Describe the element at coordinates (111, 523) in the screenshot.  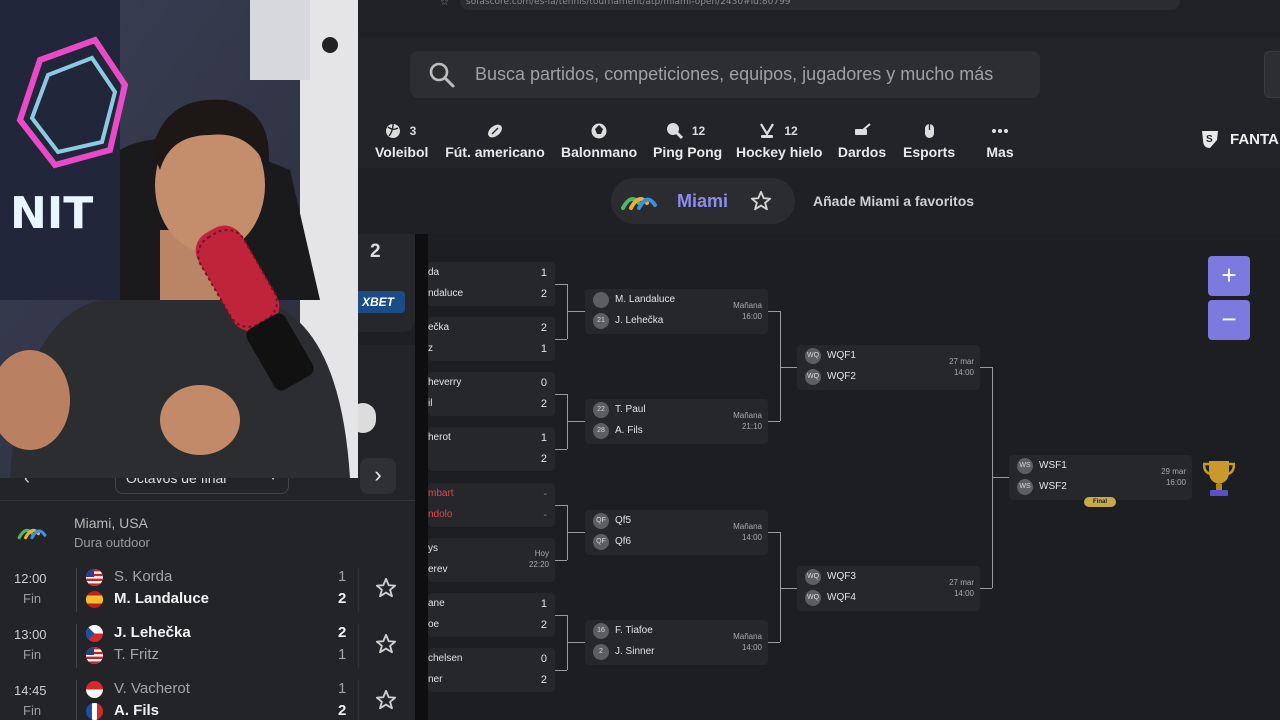
I see `event-name: Miami, USA` at that location.